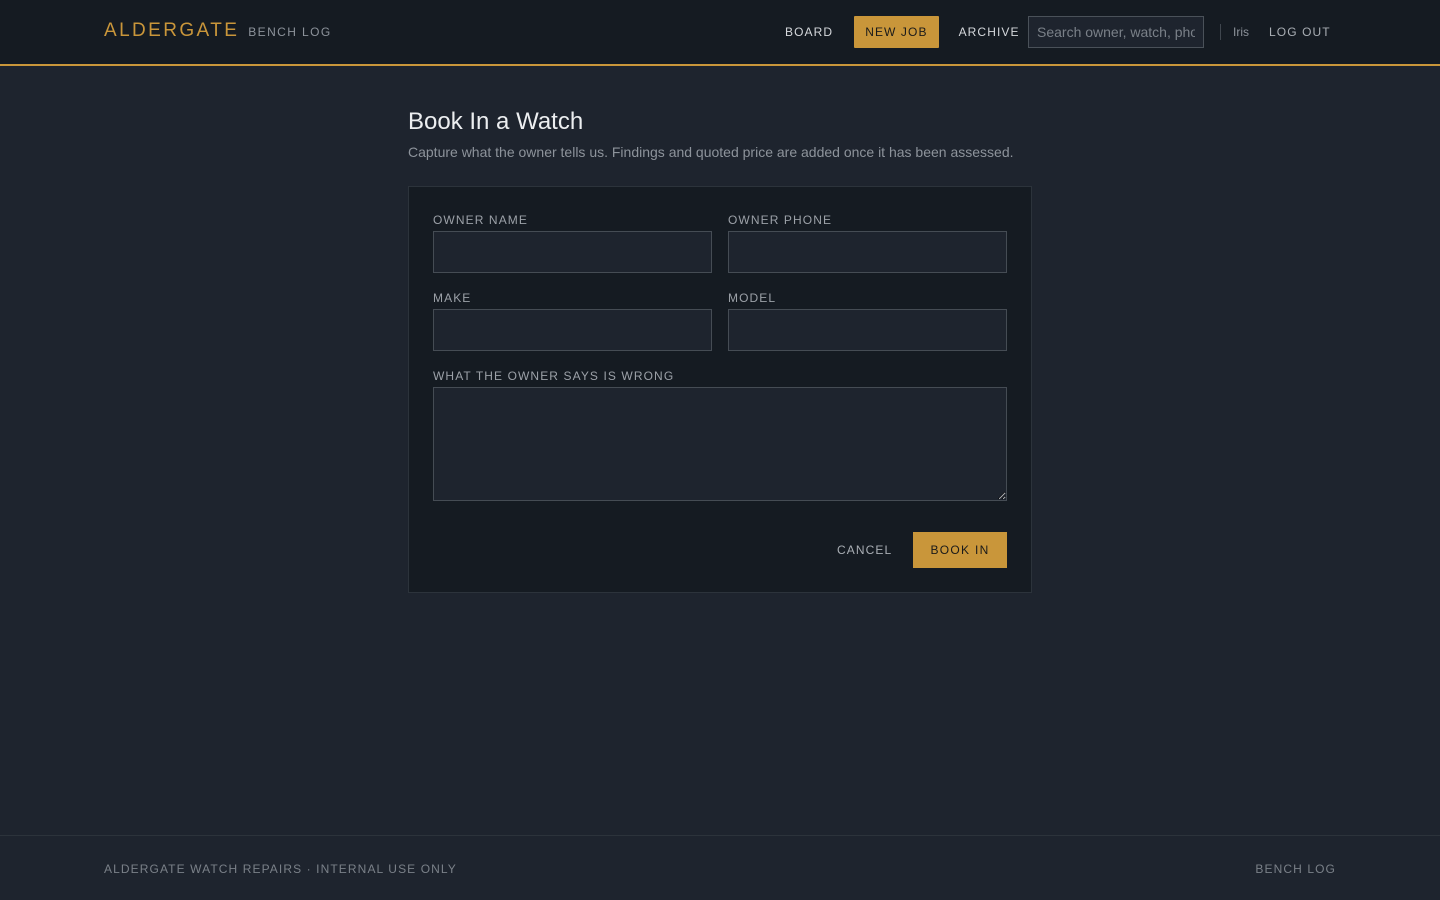  Describe the element at coordinates (554, 376) in the screenshot. I see `complaint-label: WHAT THE OWNER SAYS IS WRONG` at that location.